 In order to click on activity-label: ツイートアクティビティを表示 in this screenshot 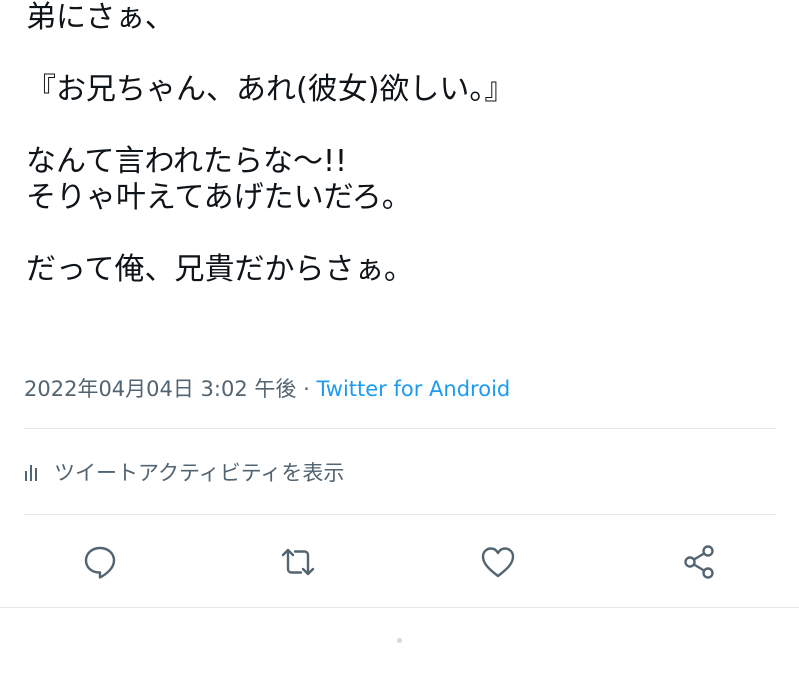, I will do `click(199, 473)`.